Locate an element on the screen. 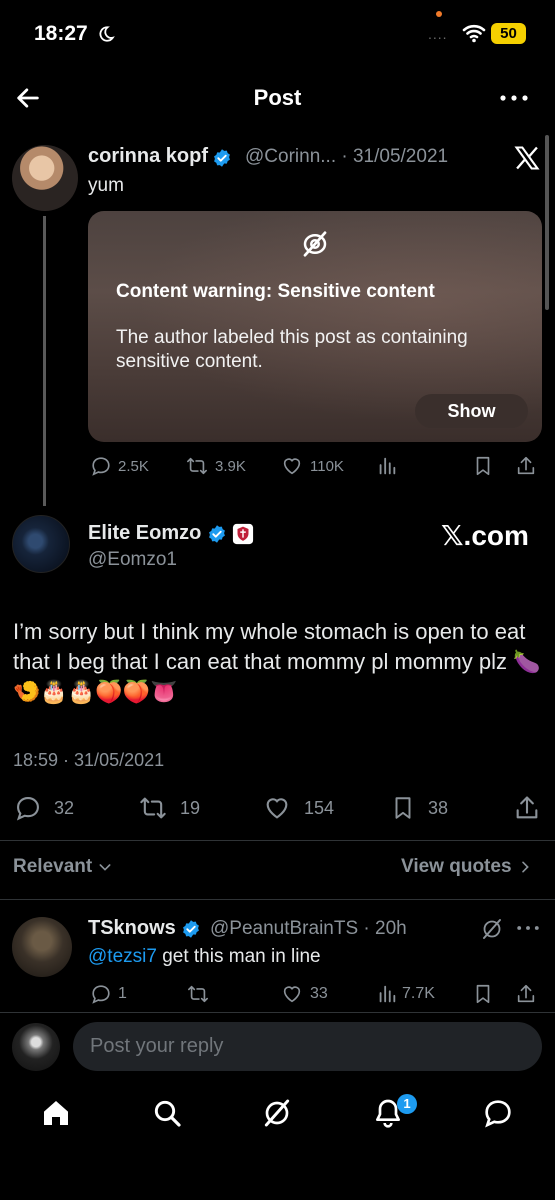 This screenshot has width=555, height=1200. reply-input: Post your reply is located at coordinates (307, 1046).